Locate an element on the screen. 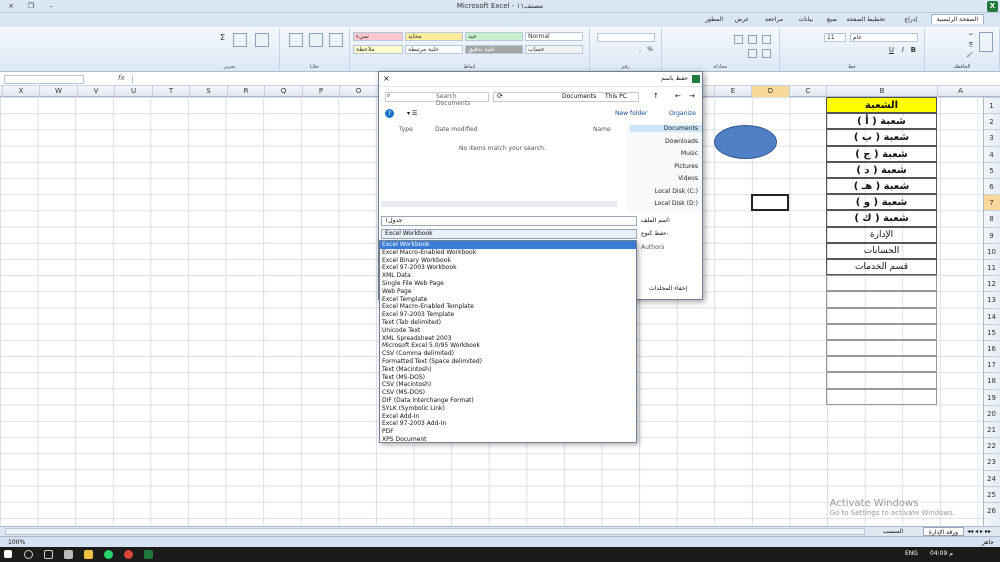 Image resolution: width=1000 pixels, height=562 pixels. oval-shape is located at coordinates (745, 142).